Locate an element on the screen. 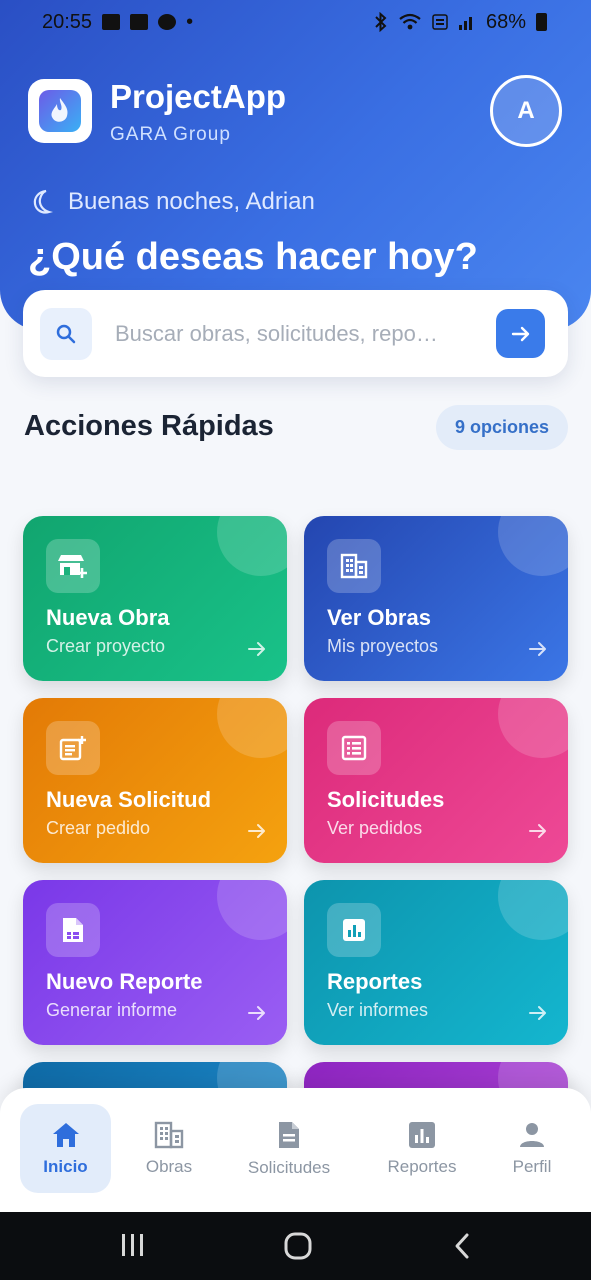  nav-label: Obras is located at coordinates (169, 1166).